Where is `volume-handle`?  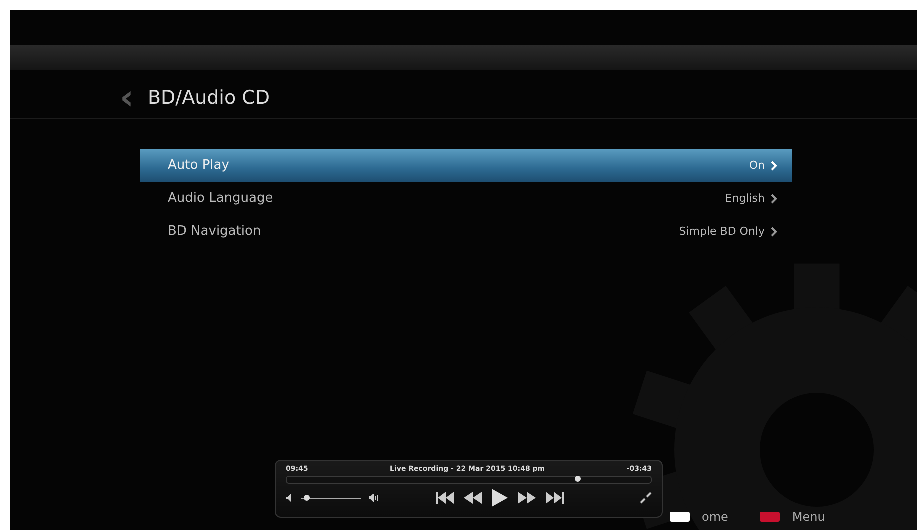 volume-handle is located at coordinates (307, 497).